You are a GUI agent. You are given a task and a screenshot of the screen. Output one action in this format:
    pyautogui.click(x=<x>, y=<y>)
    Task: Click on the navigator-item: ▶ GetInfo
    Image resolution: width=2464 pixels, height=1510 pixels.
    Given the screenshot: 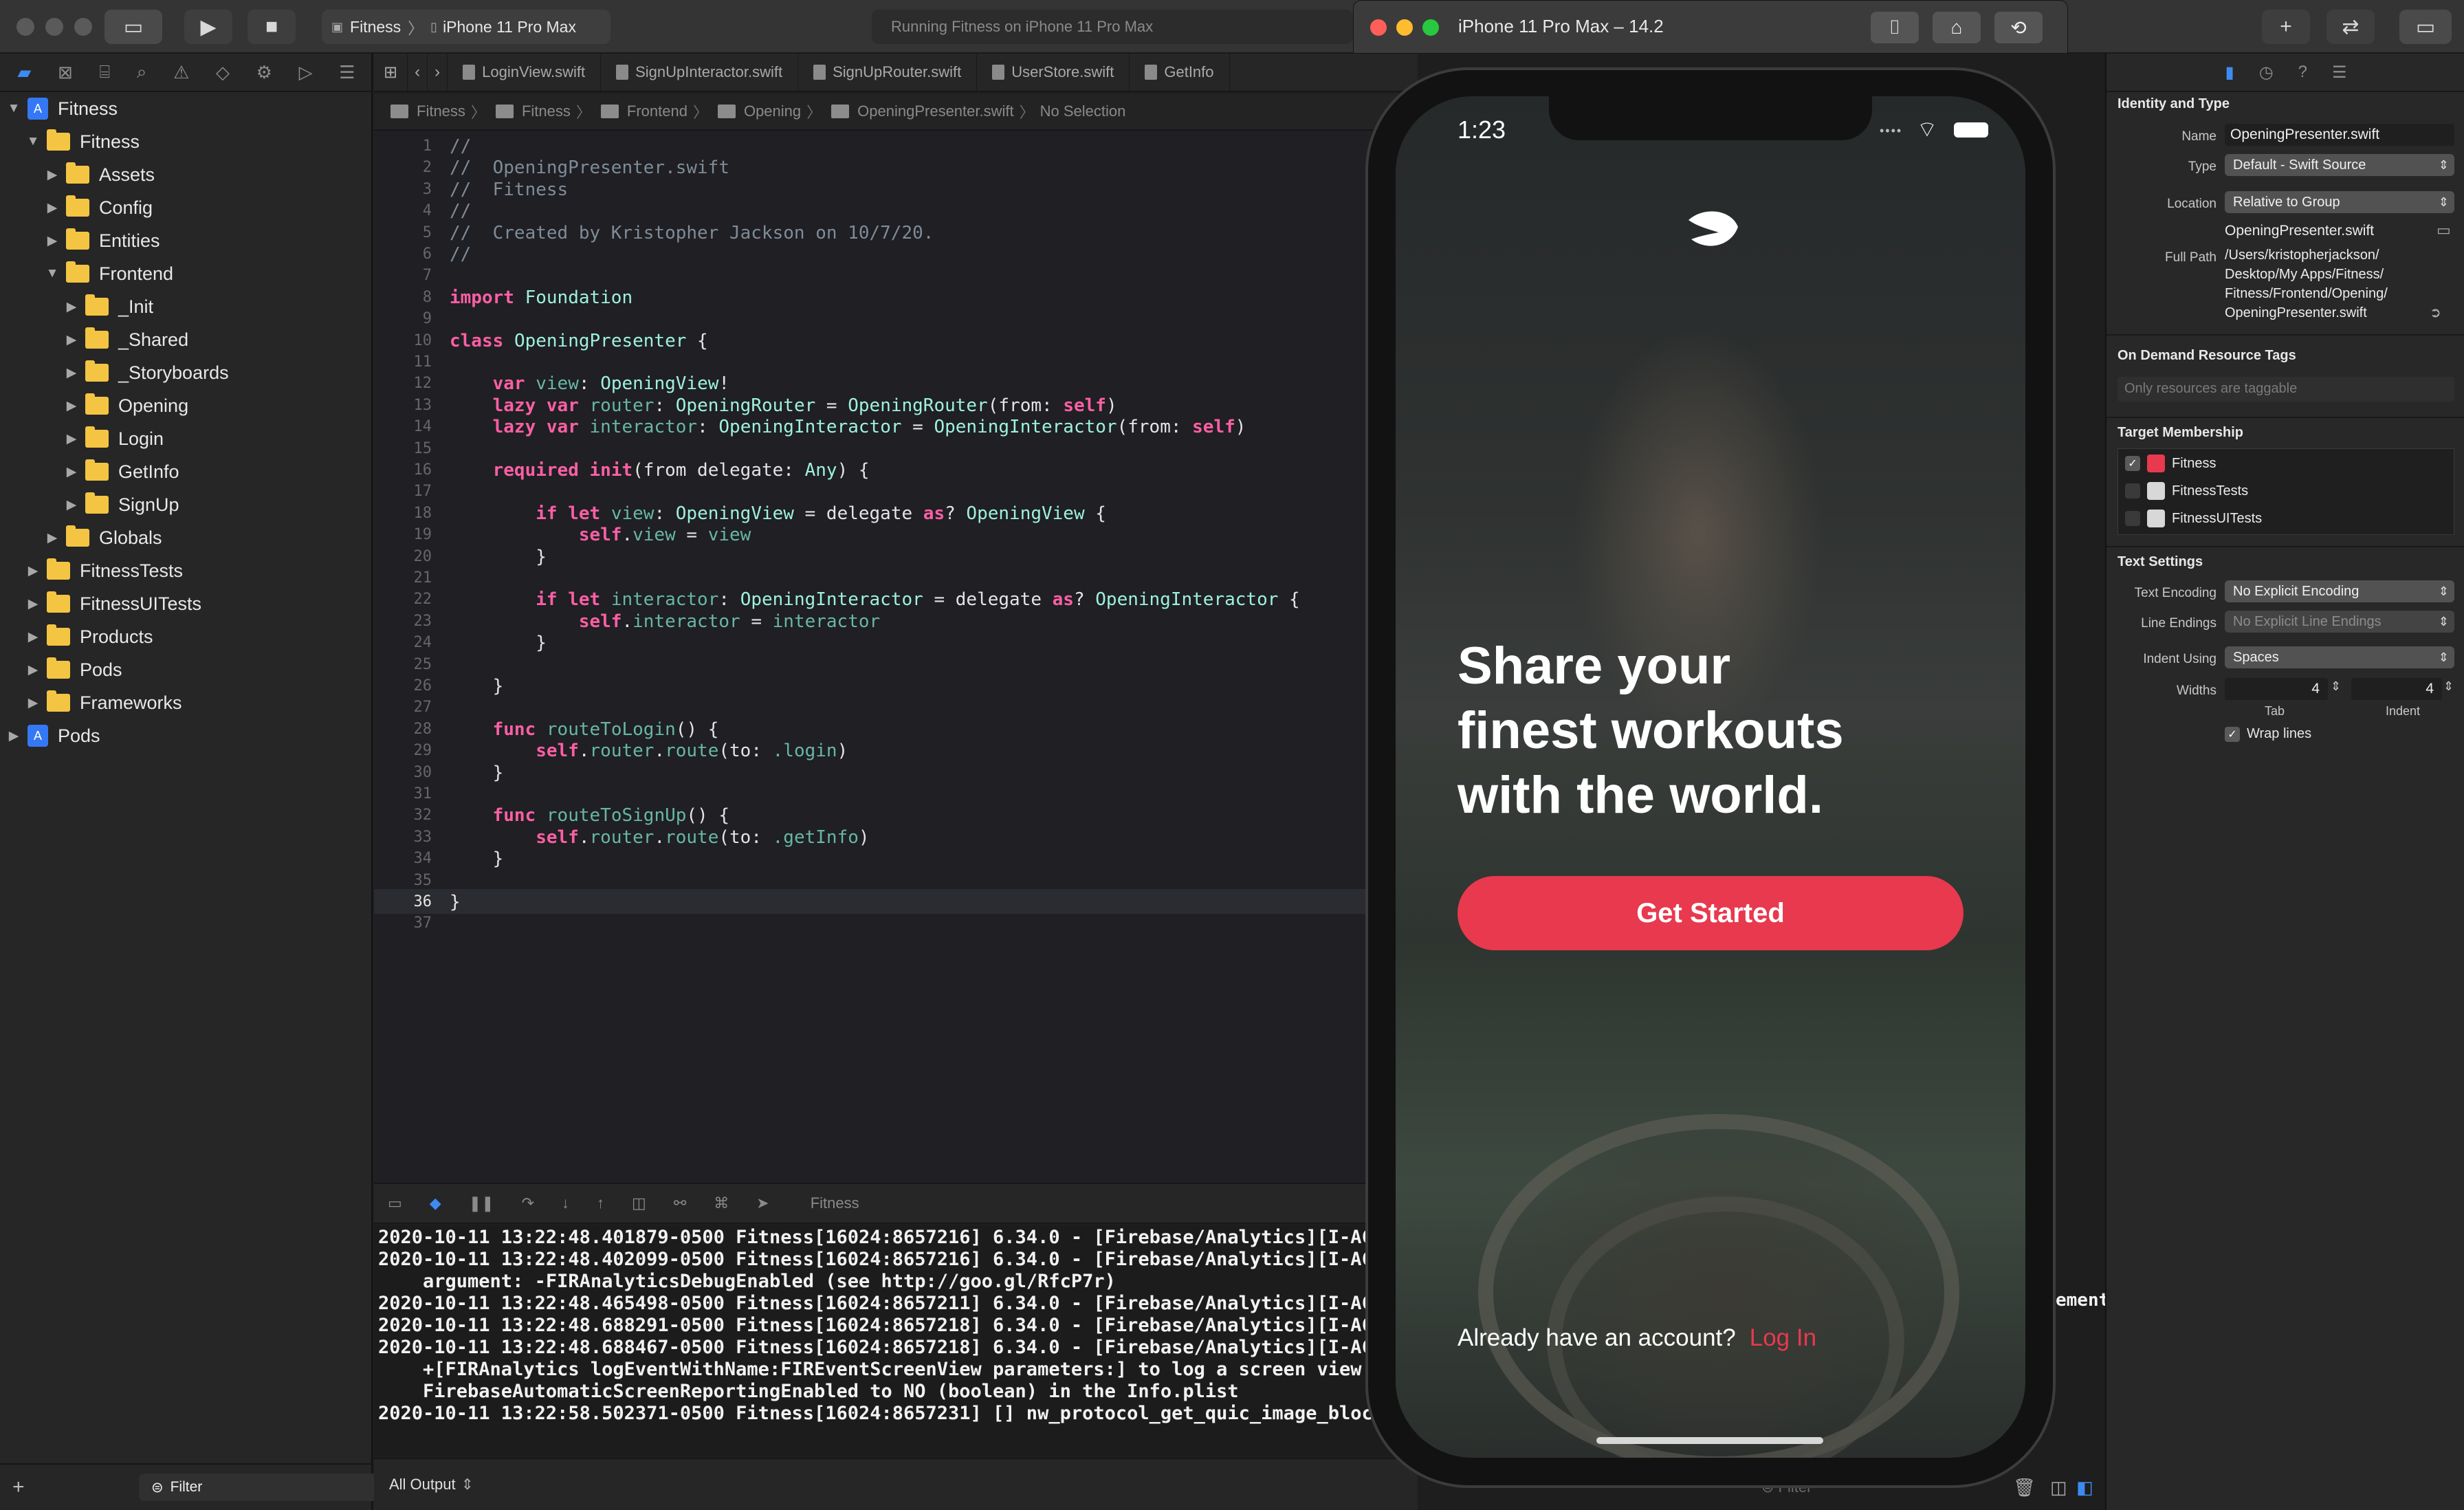 What is the action you would take?
    pyautogui.click(x=186, y=472)
    